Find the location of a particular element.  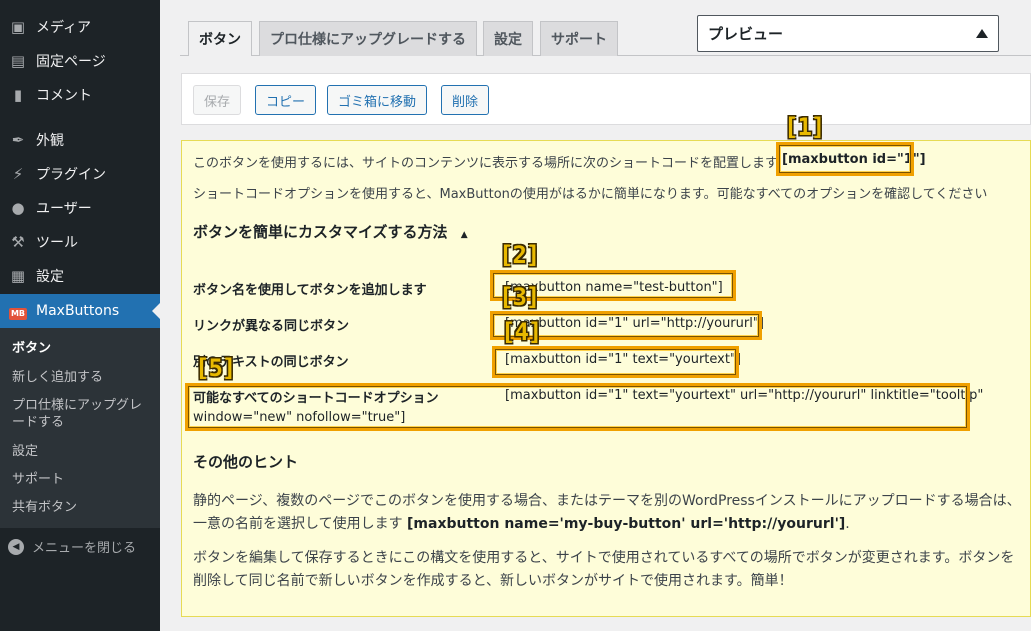

submenu-item-add-new: 新しく追加する is located at coordinates (82, 377).